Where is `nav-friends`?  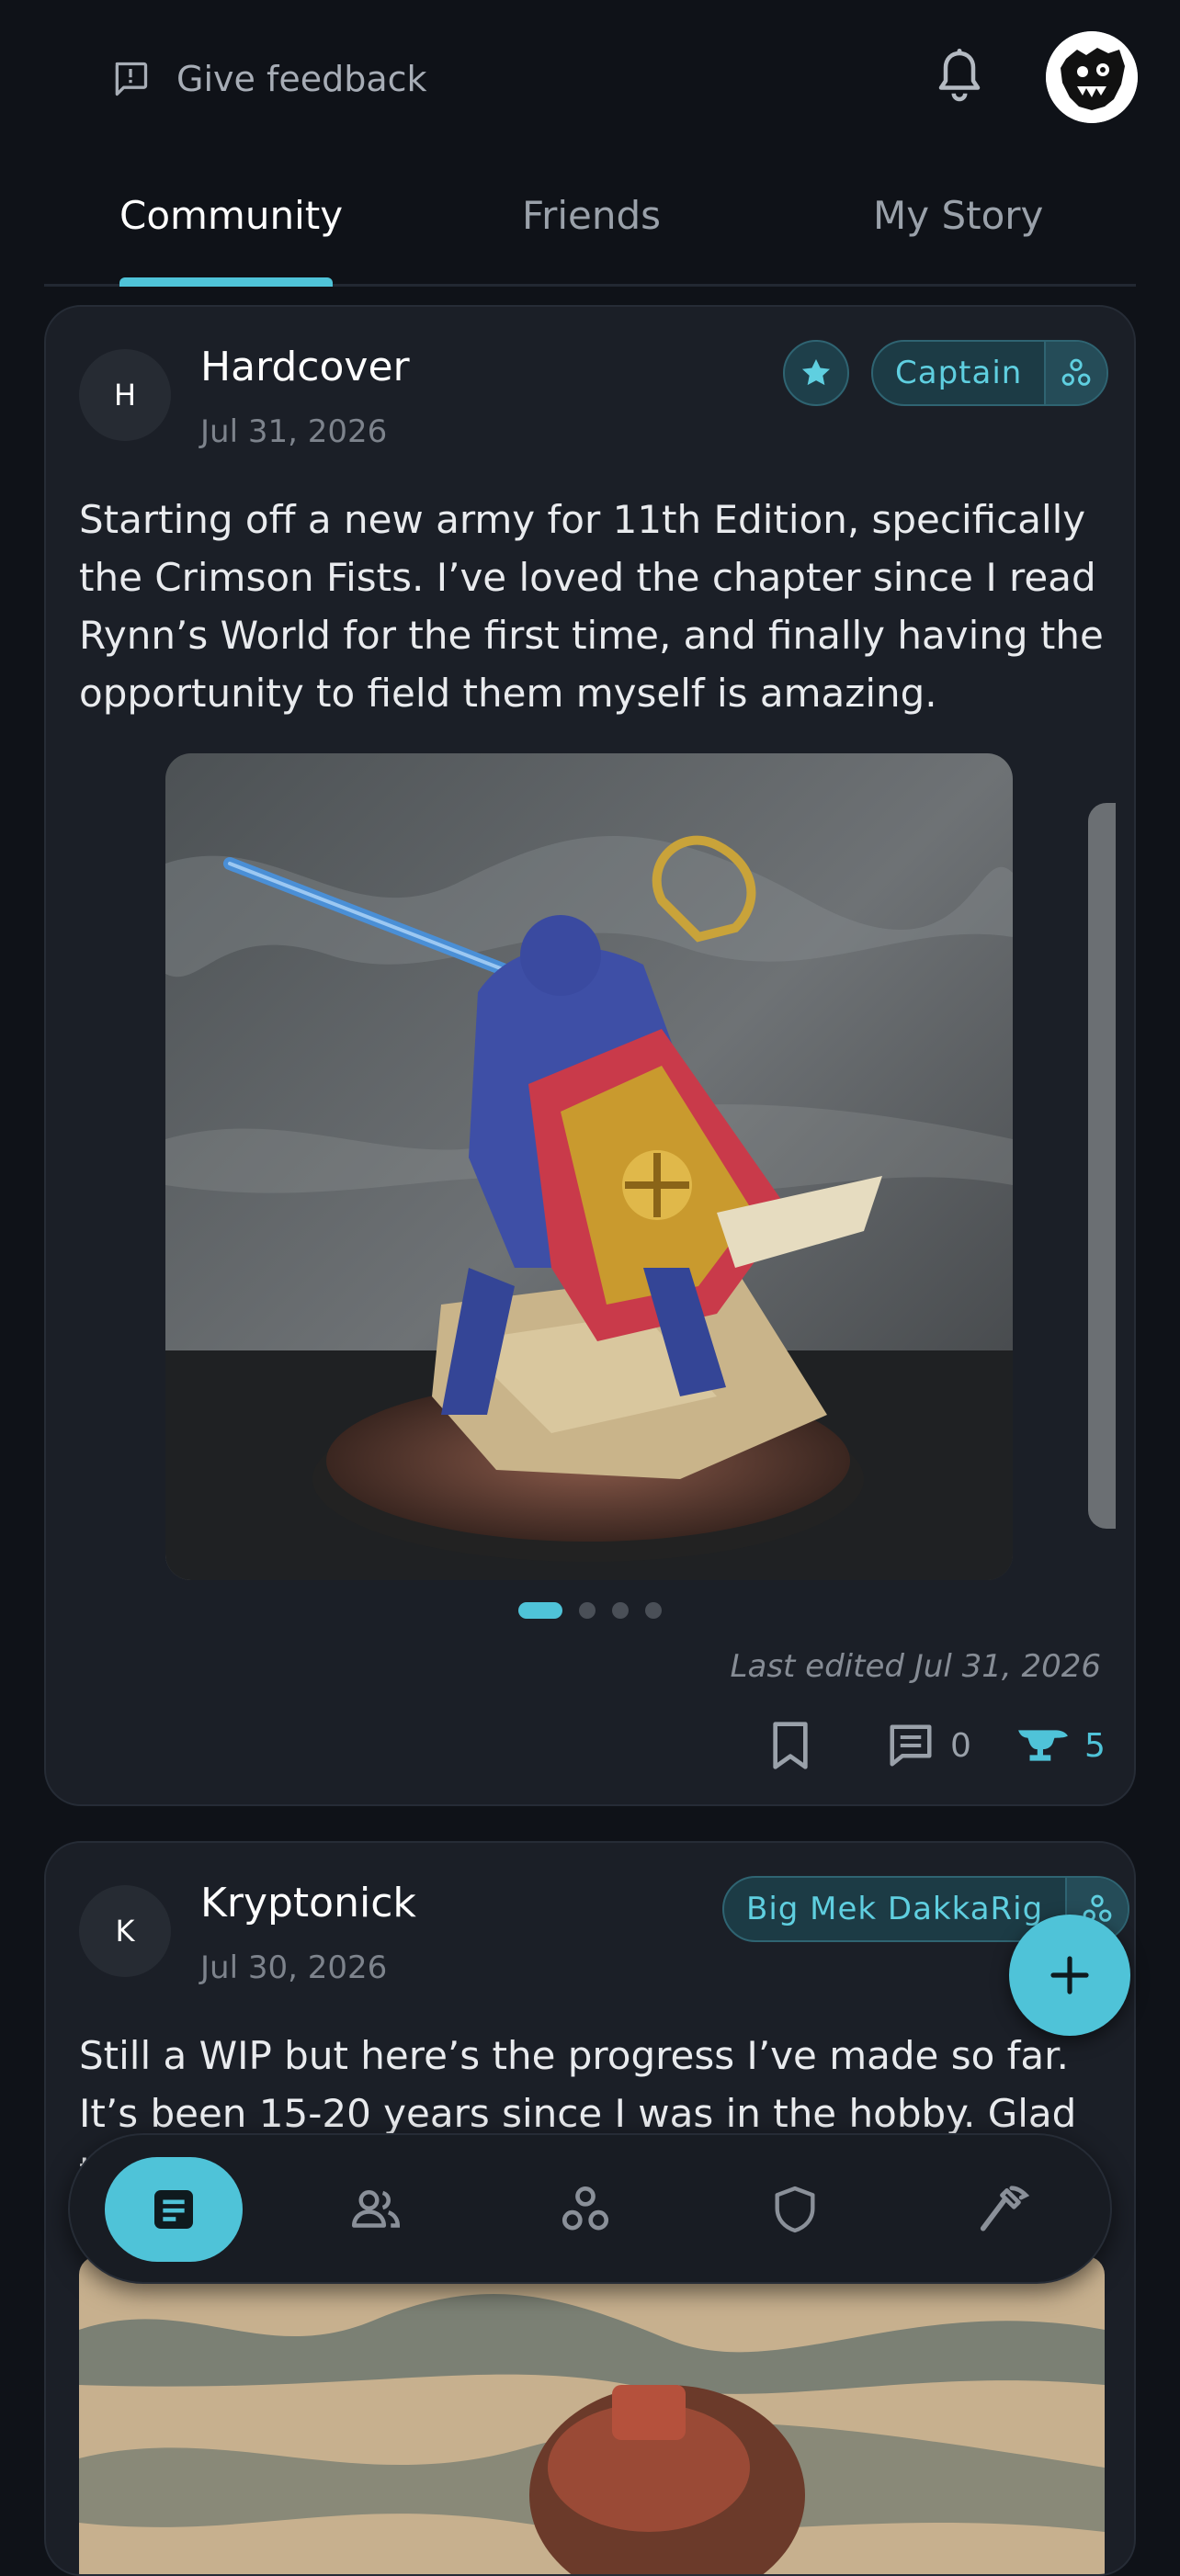 nav-friends is located at coordinates (376, 2209).